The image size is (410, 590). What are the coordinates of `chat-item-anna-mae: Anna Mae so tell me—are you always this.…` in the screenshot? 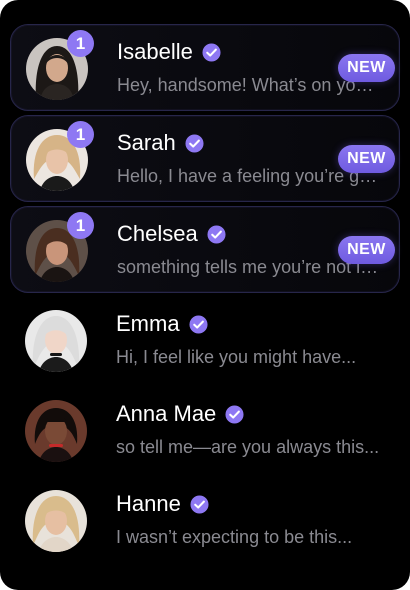 It's located at (205, 430).